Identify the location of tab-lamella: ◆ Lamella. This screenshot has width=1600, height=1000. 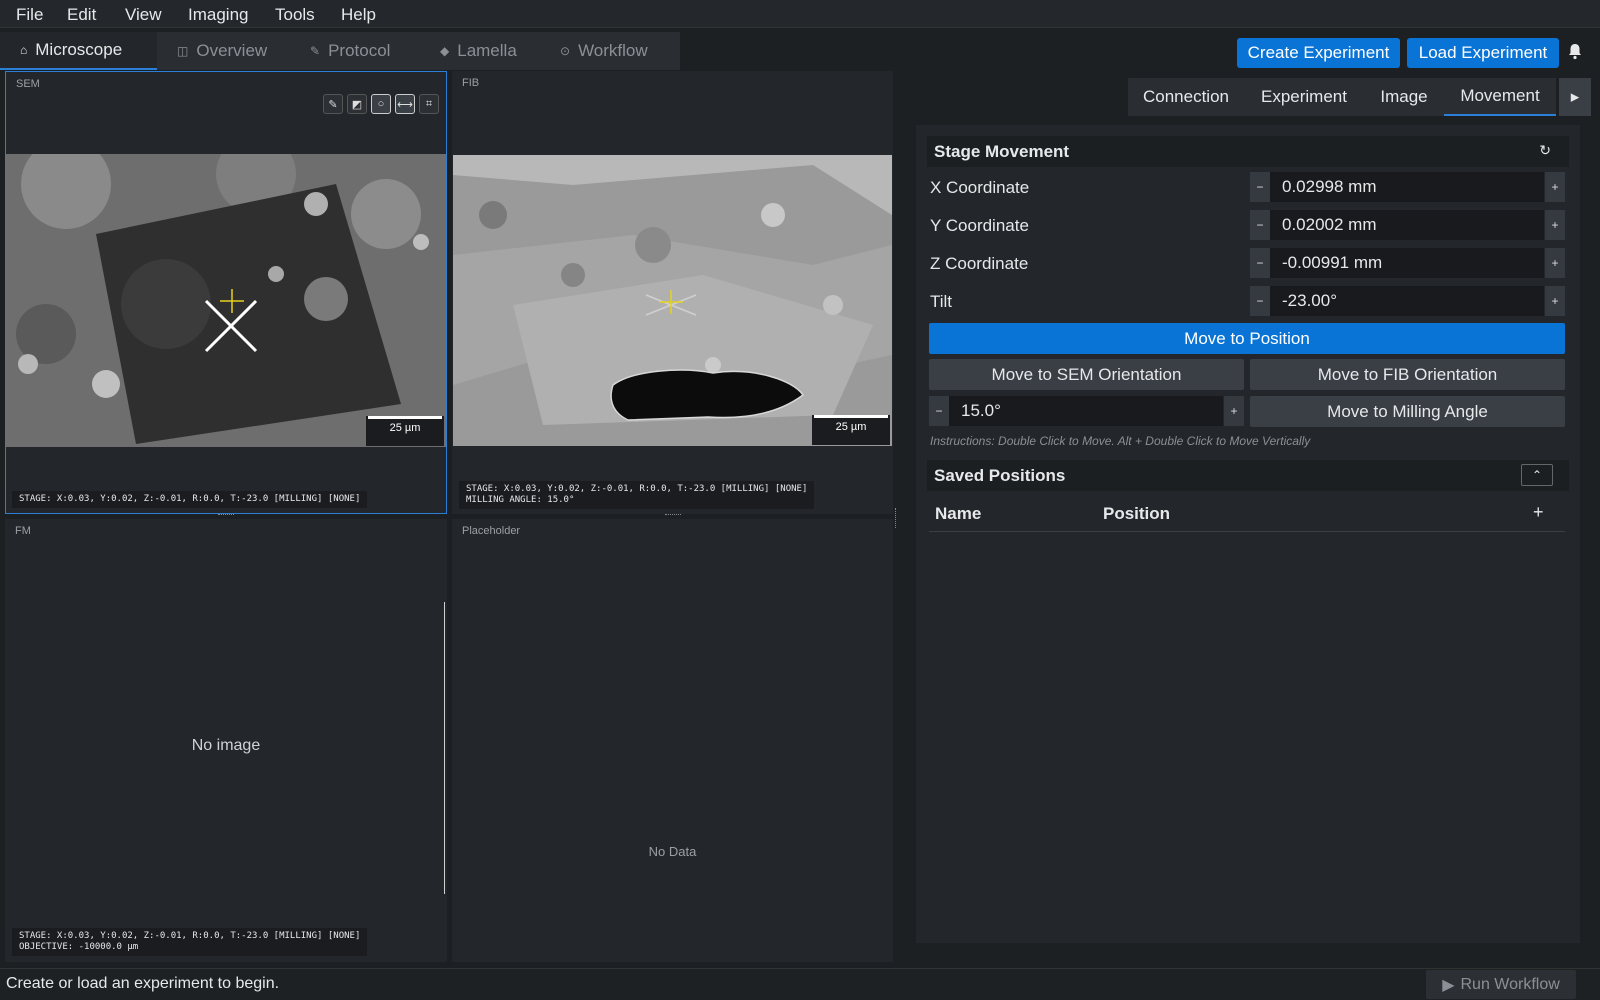
(480, 51).